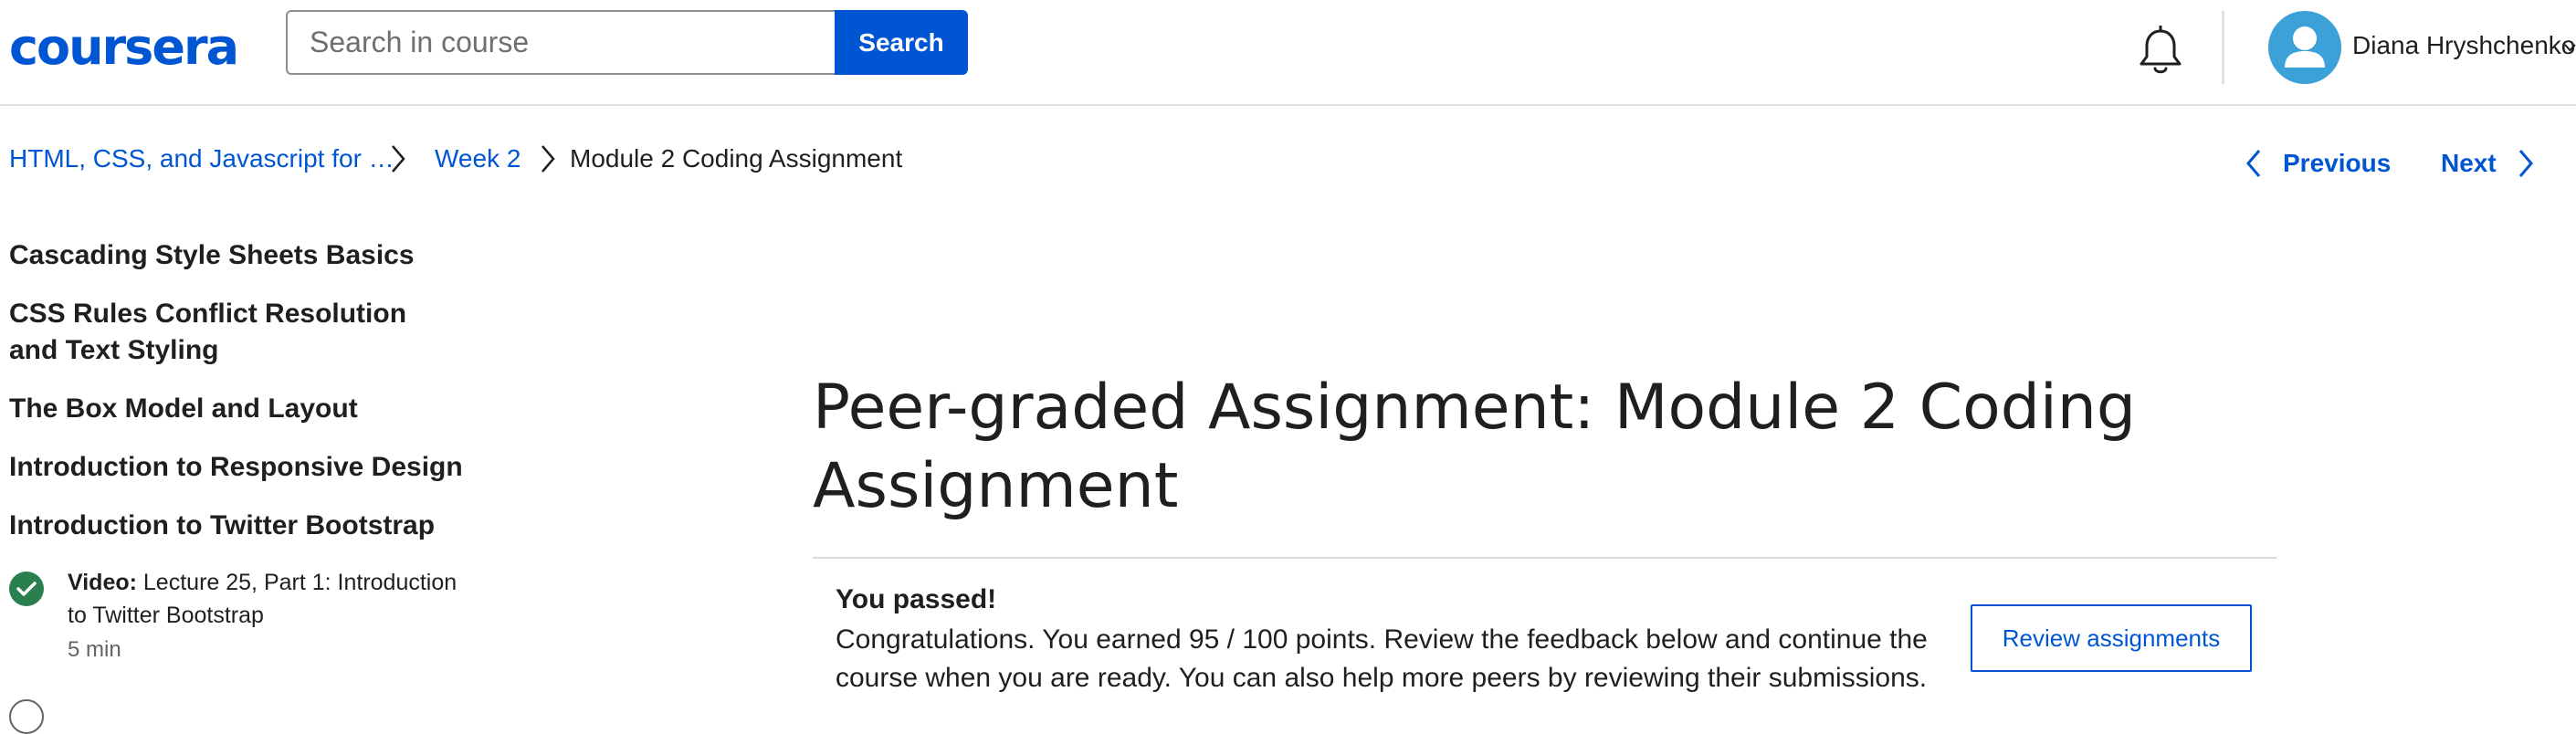  Describe the element at coordinates (2463, 45) in the screenshot. I see `user-name: Diana Hryshchenko` at that location.